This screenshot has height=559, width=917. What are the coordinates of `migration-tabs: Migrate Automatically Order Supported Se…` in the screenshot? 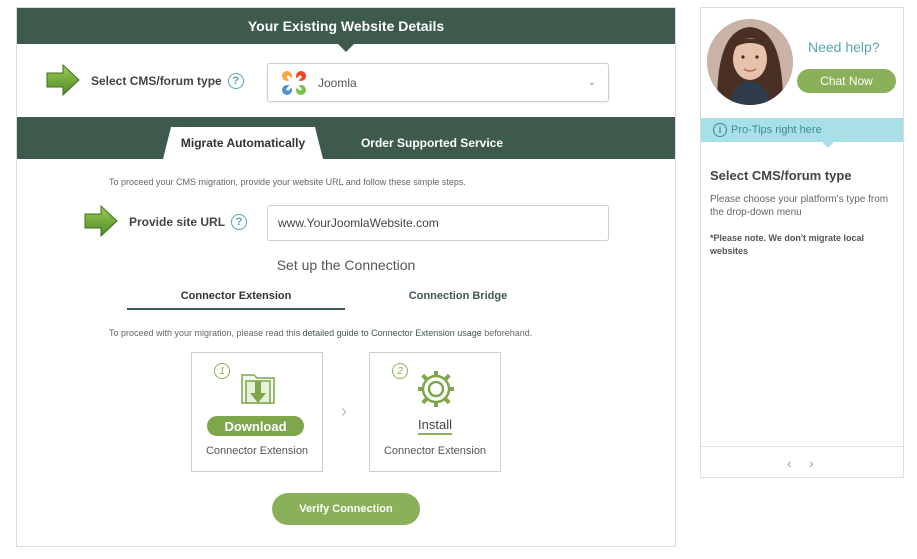 It's located at (346, 138).